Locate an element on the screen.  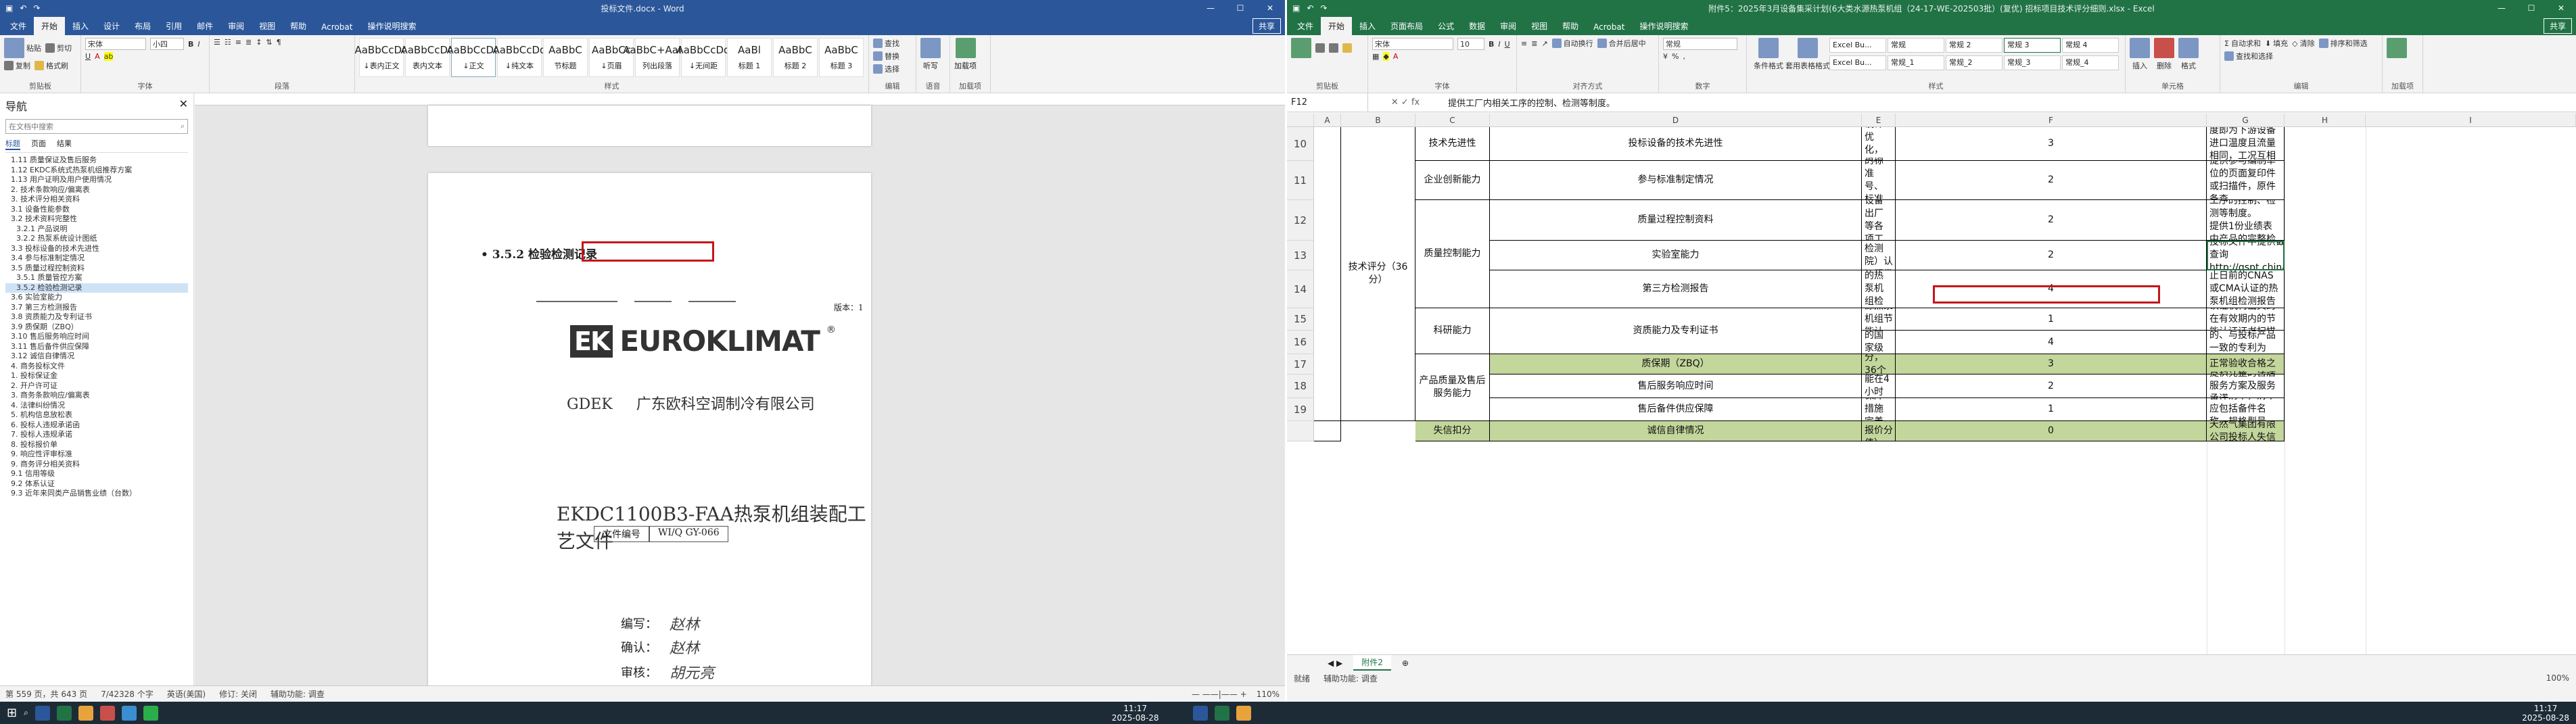
format-painter-button: 格式刷 is located at coordinates (51, 65).